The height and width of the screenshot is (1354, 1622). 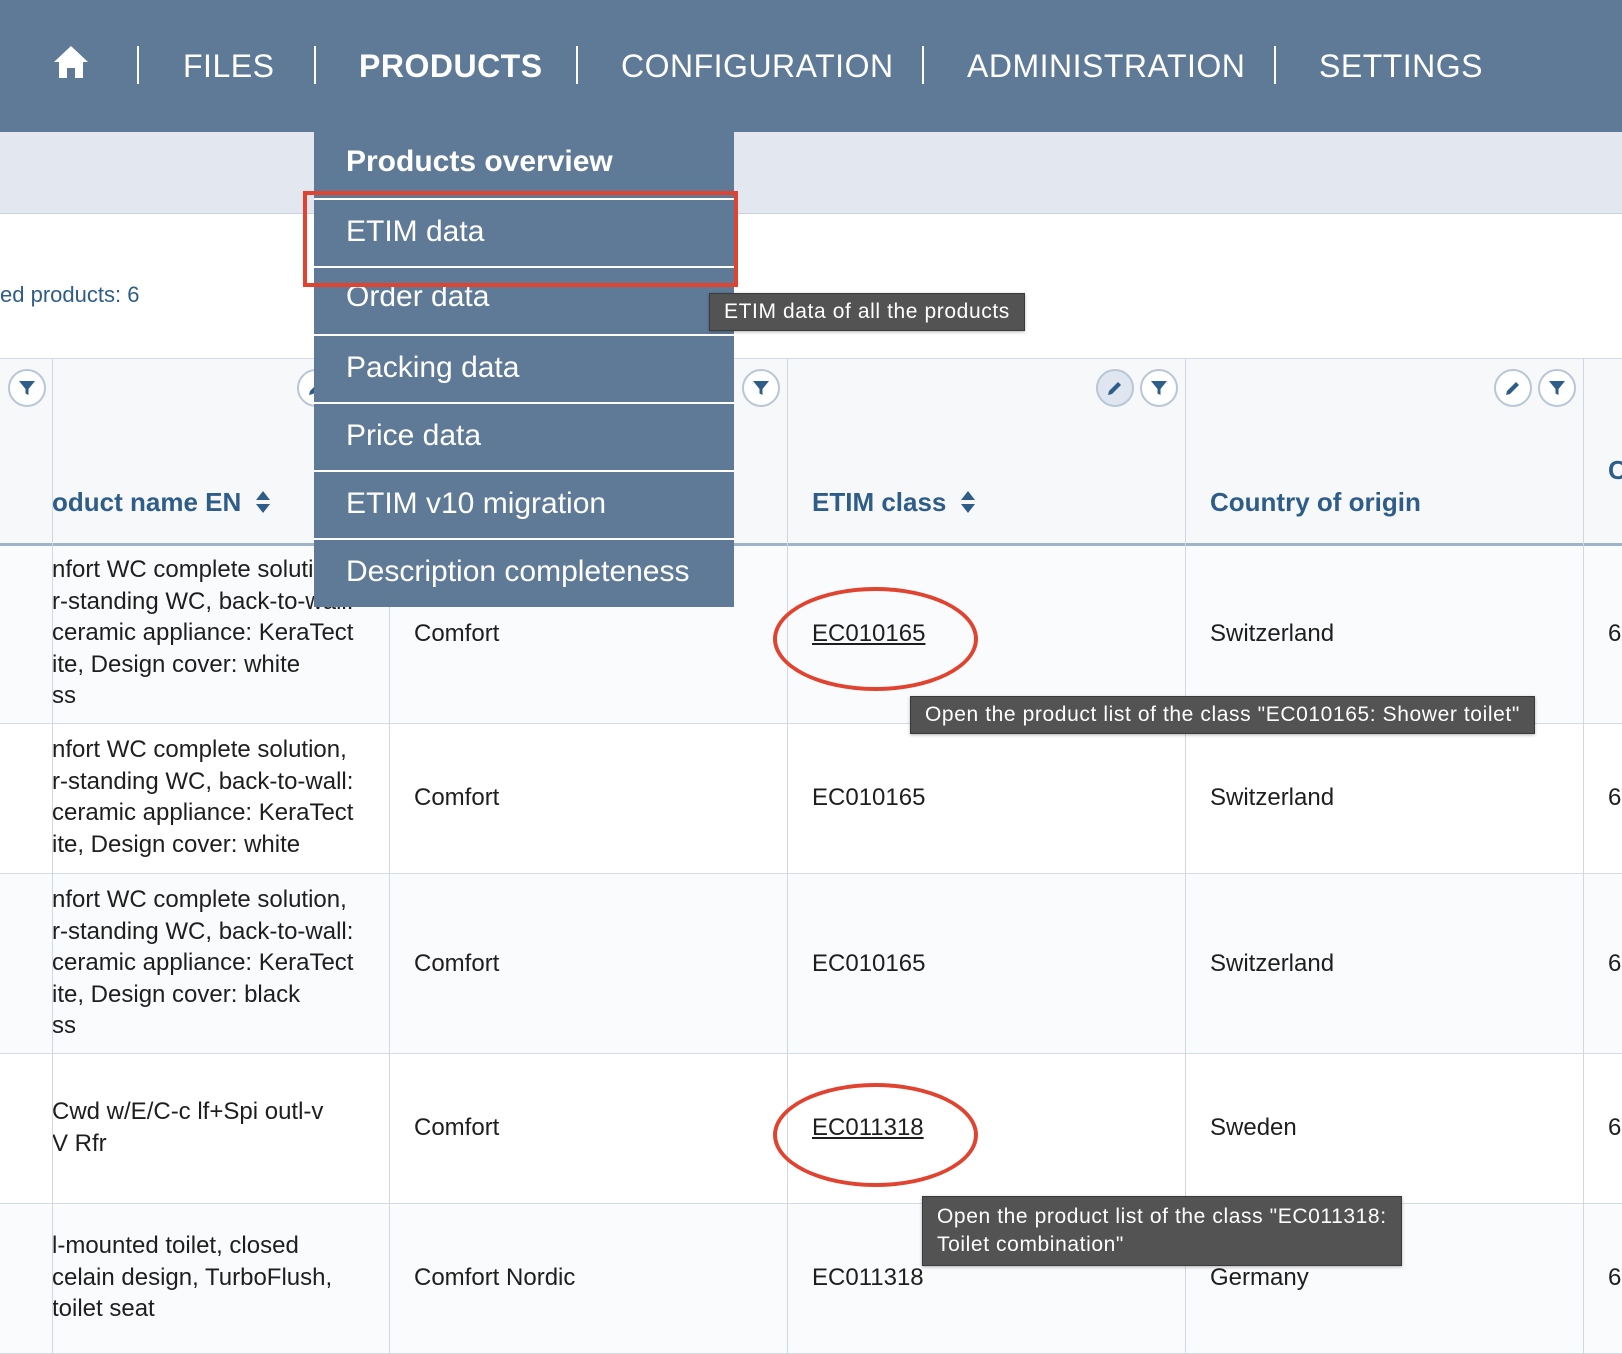 I want to click on nav-item-settings: SETTINGS, so click(x=1401, y=66).